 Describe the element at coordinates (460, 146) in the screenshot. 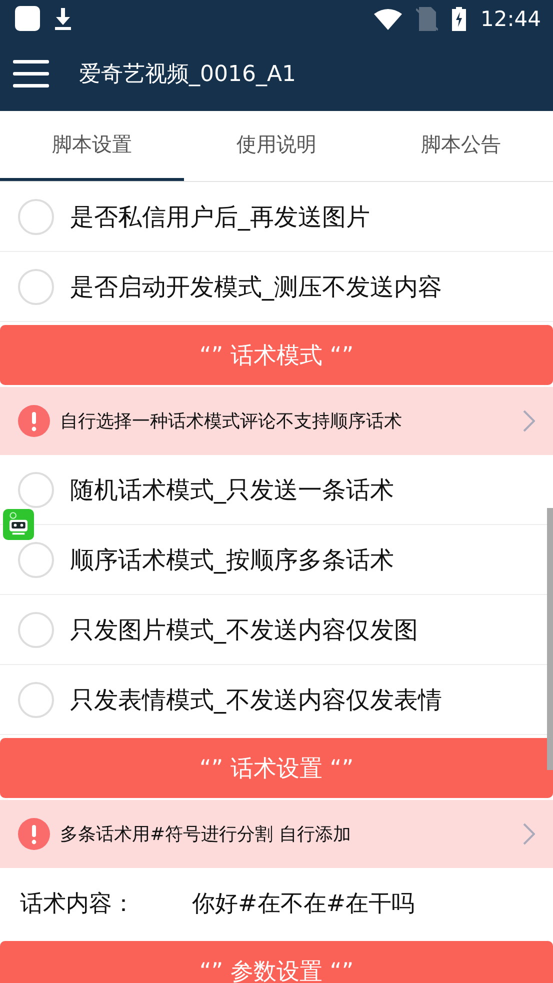

I see `tab: 脚本公告` at that location.